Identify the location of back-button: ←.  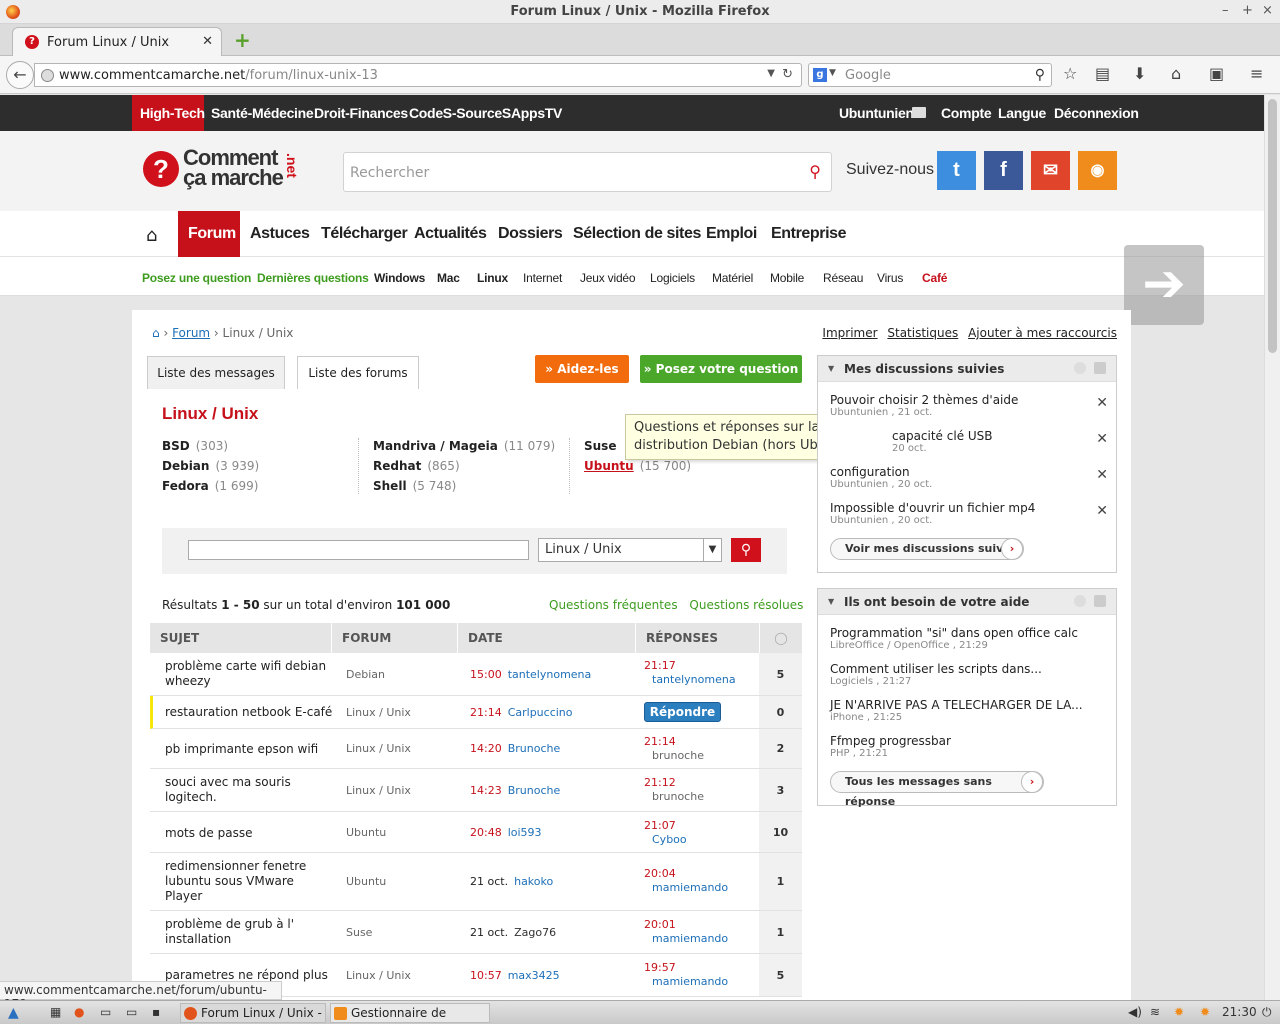
(20, 75).